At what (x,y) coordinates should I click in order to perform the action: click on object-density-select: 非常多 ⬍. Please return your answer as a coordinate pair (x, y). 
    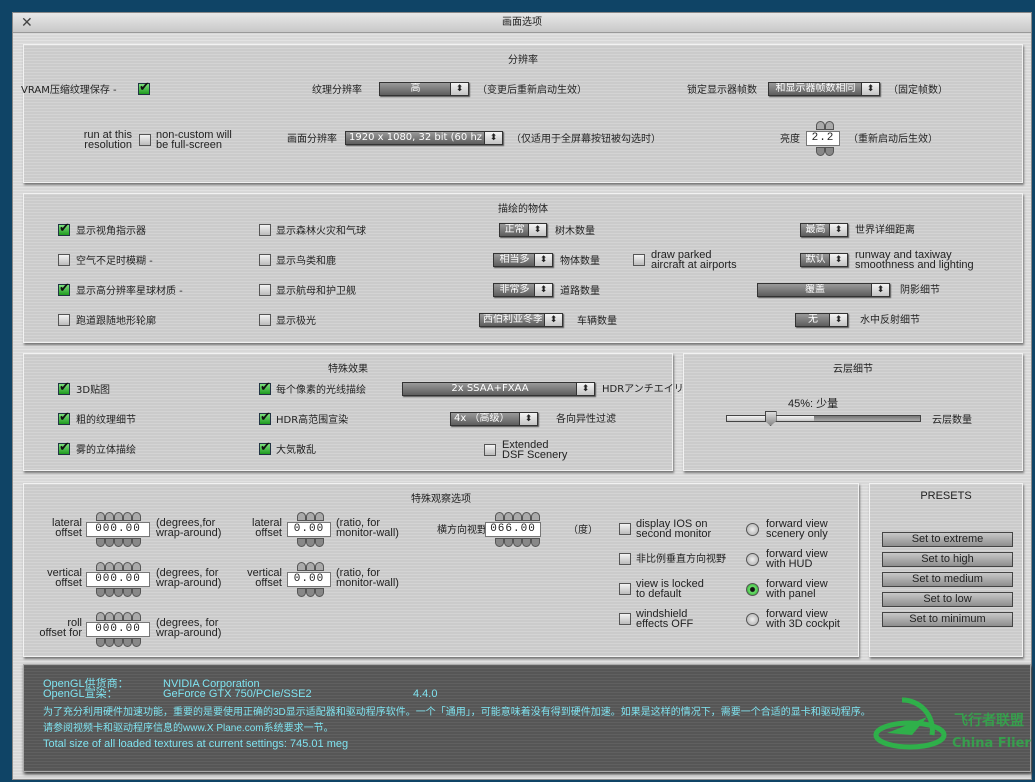
    Looking at the image, I should click on (523, 290).